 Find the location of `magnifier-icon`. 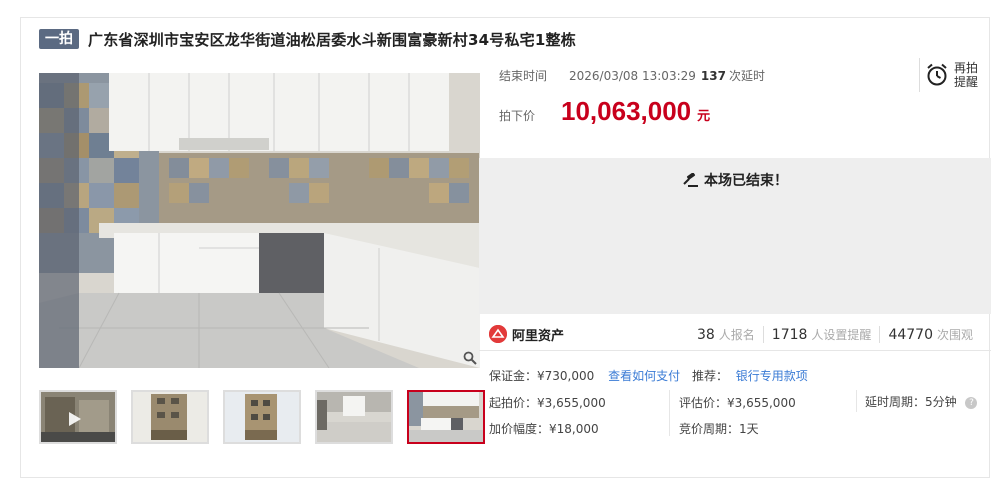

magnifier-icon is located at coordinates (470, 358).